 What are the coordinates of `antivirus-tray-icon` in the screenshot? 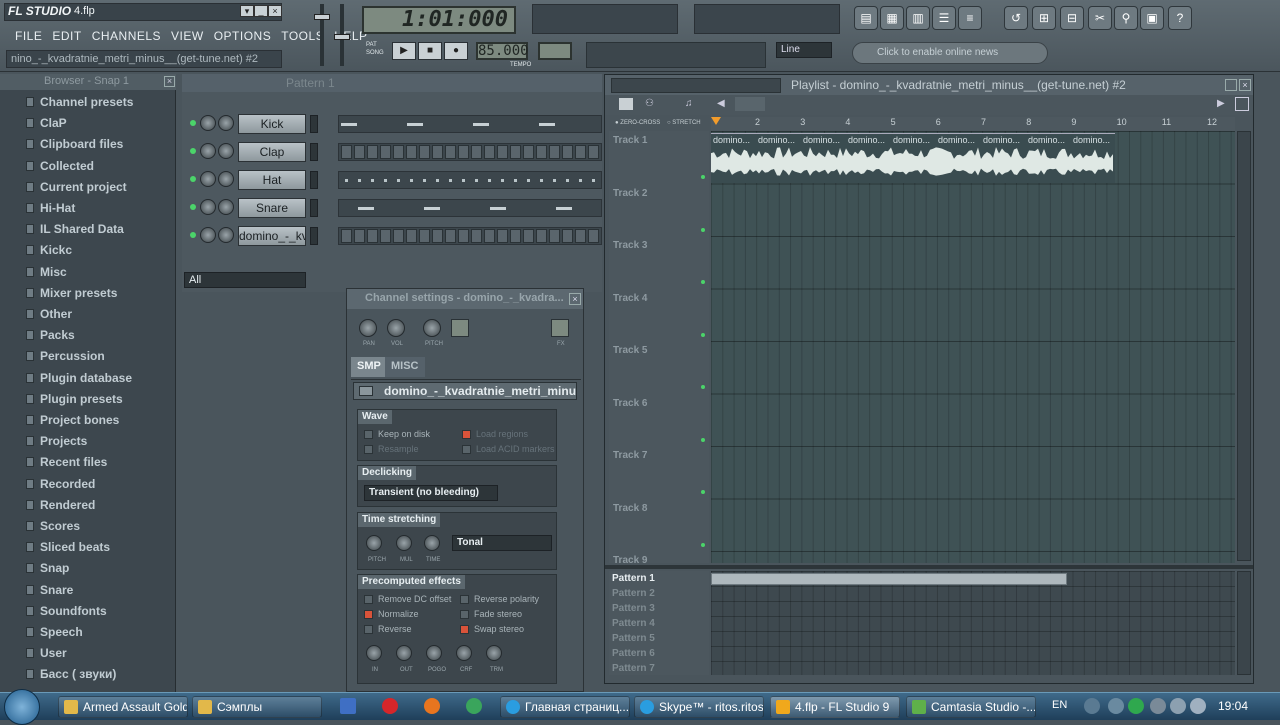 It's located at (1136, 706).